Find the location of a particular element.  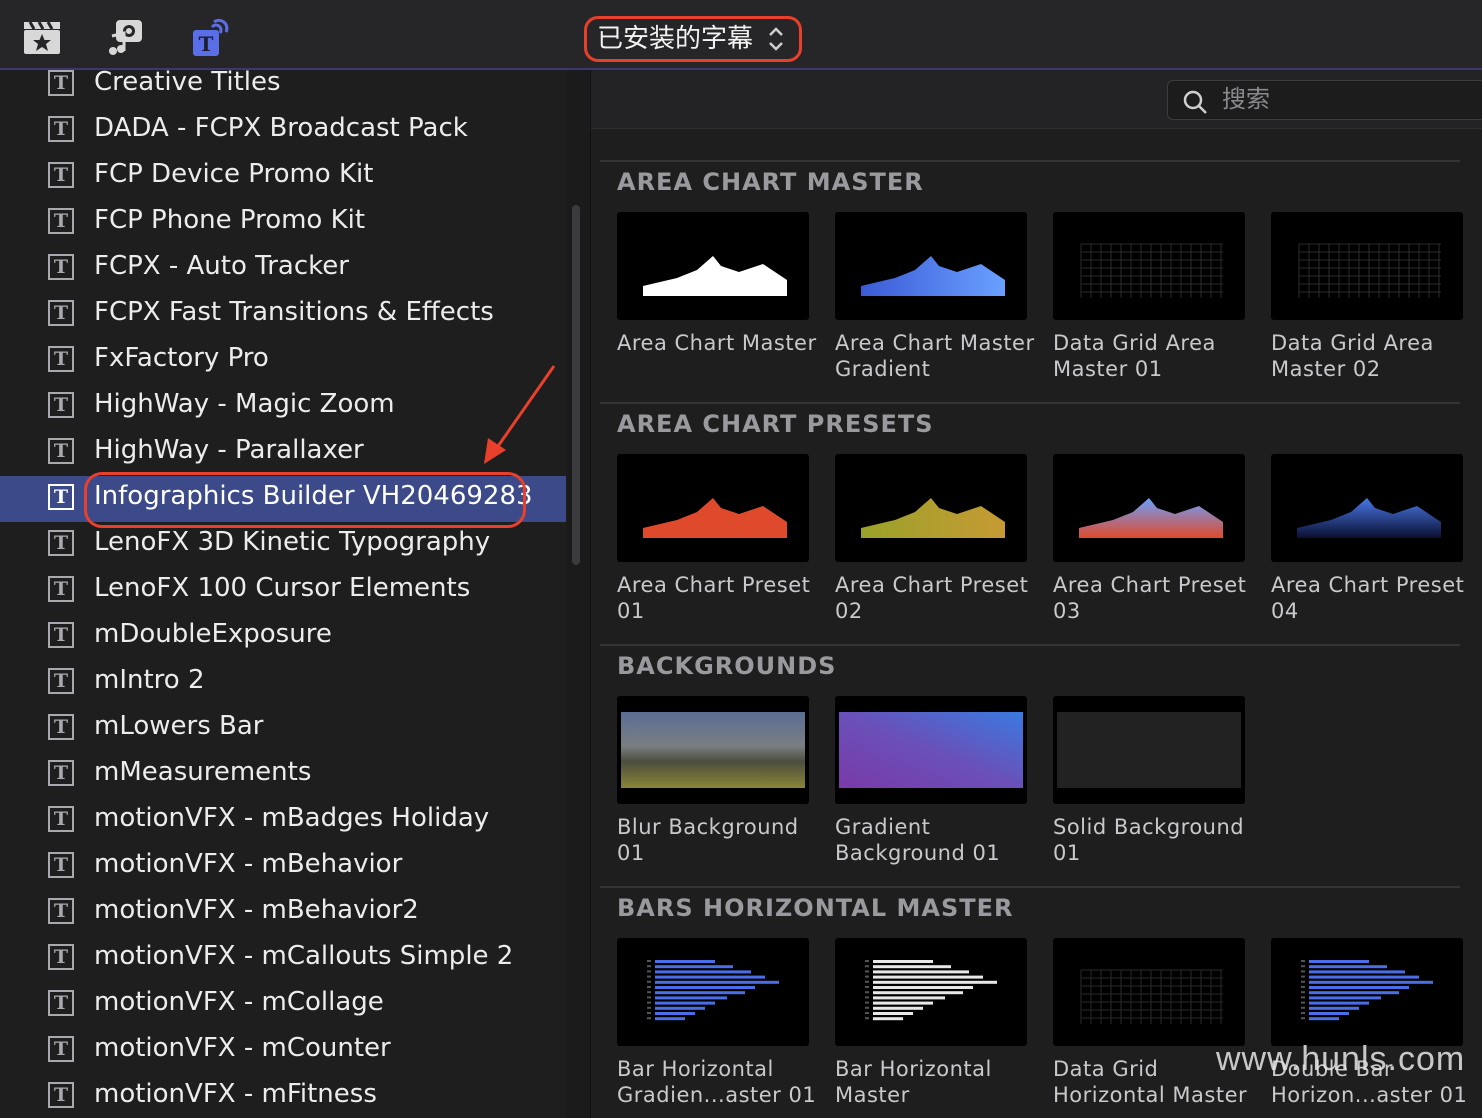

sidebar-item-label: motionVFX - mCollage is located at coordinates (239, 1002).